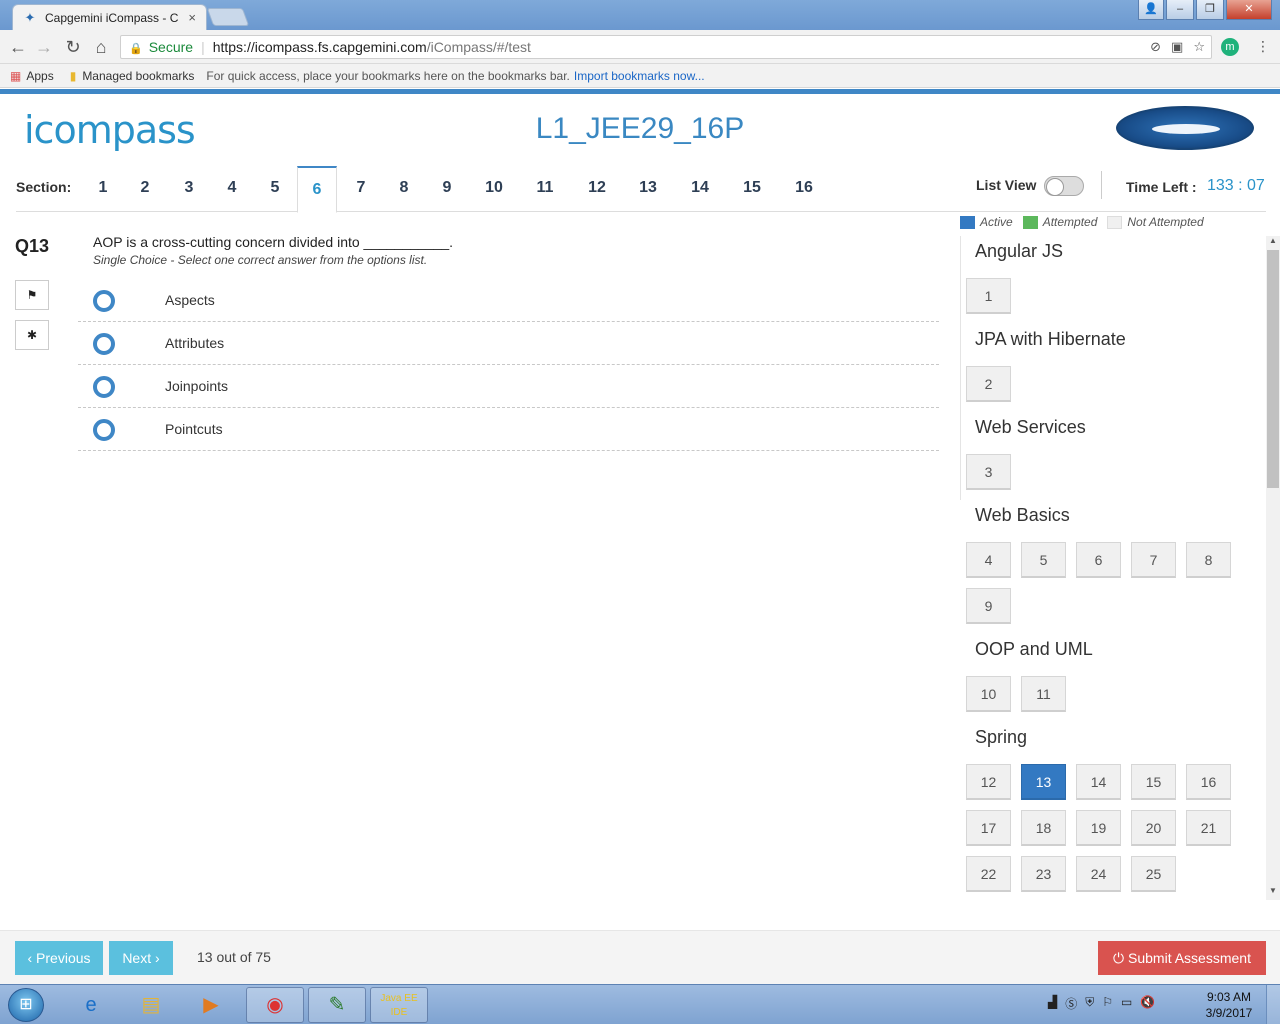 The image size is (1280, 1024). What do you see at coordinates (109, 17) in the screenshot?
I see `browser-tab-active: ✦ Capgemini iCompass - C ×` at bounding box center [109, 17].